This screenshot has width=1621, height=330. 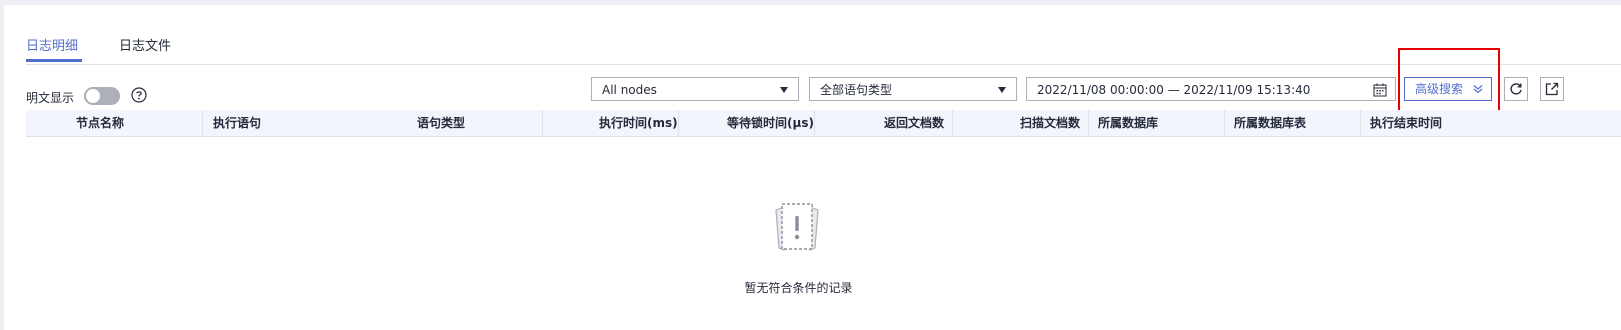 What do you see at coordinates (100, 123) in the screenshot?
I see `column-header-node-name: 节点名称` at bounding box center [100, 123].